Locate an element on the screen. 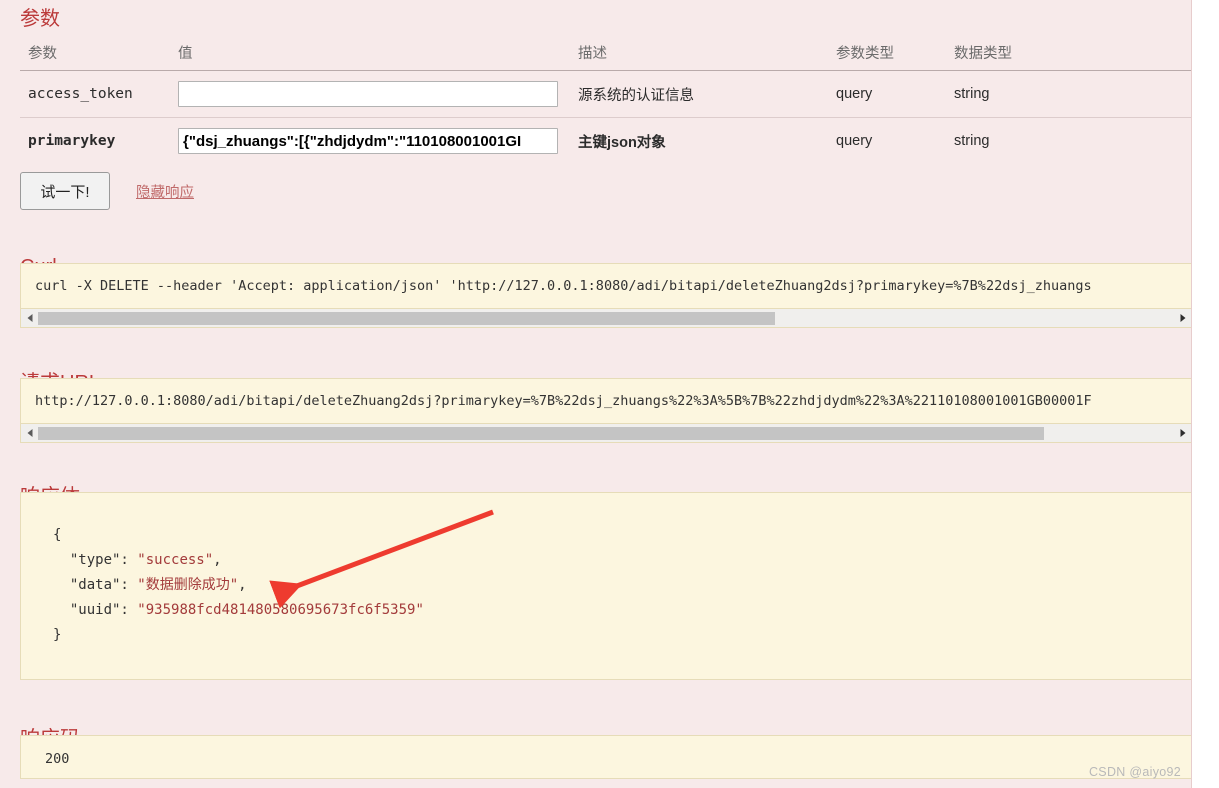 Image resolution: width=1219 pixels, height=788 pixels. try-it-out-button: 试一下! is located at coordinates (65, 191).